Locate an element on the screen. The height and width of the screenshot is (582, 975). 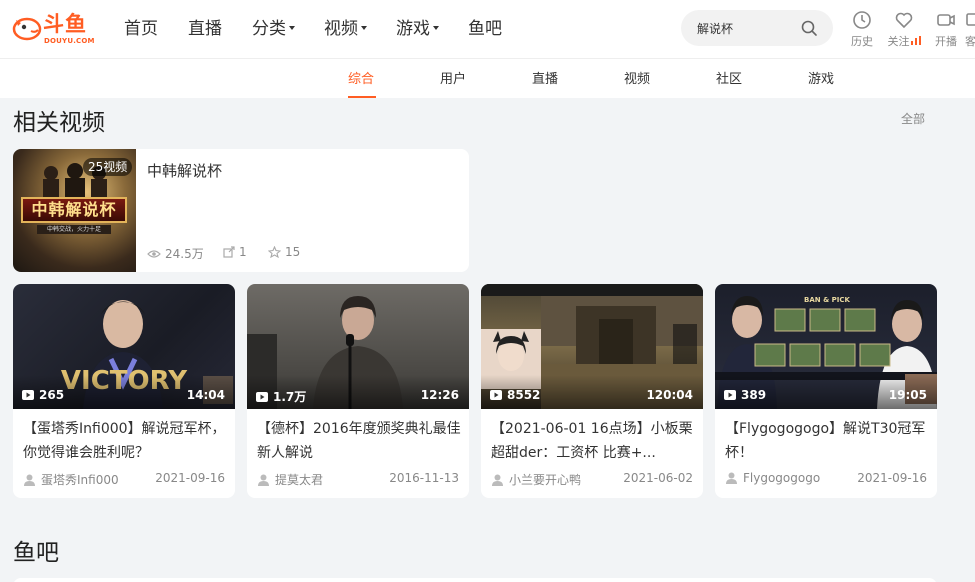
top-header: 斗鱼 DOUYU.COM 首页 直播 分类 视频 游戏 鱼吧 历史 关注 开播 is located at coordinates (487, 29).